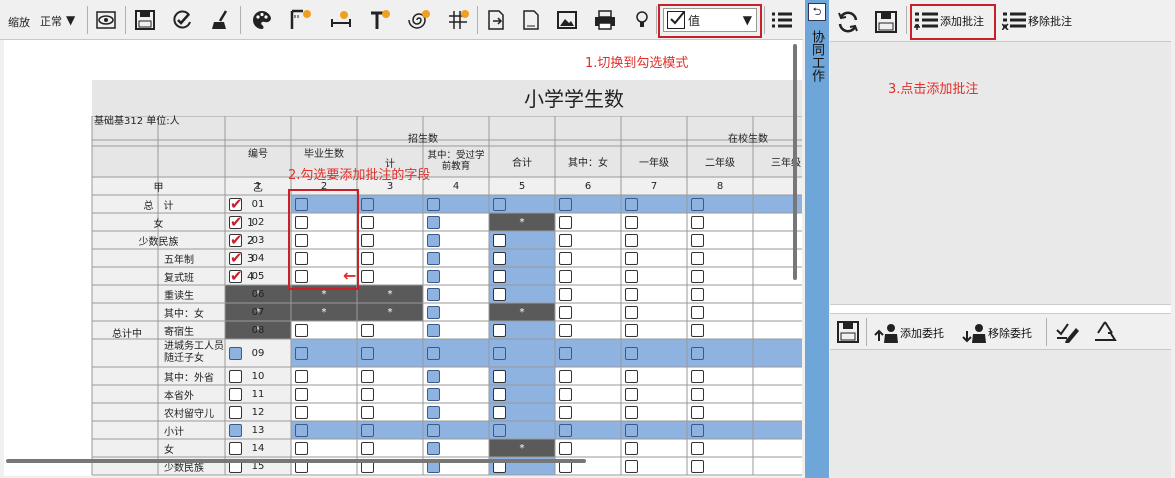 This screenshot has width=1175, height=478. I want to click on add-delegate-button: 添加委托, so click(909, 333).